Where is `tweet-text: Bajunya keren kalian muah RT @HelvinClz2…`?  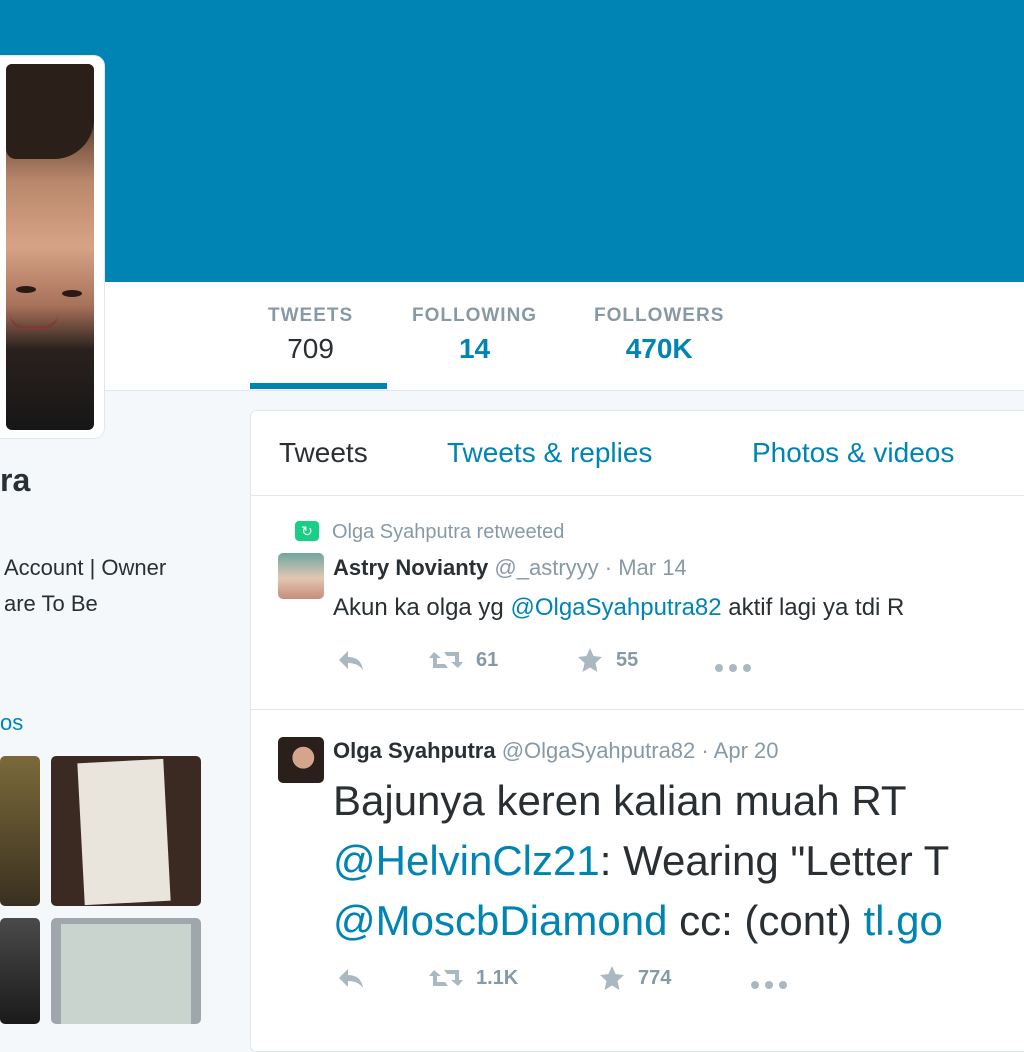 tweet-text: Bajunya keren kalian muah RT @HelvinClz2… is located at coordinates (641, 860).